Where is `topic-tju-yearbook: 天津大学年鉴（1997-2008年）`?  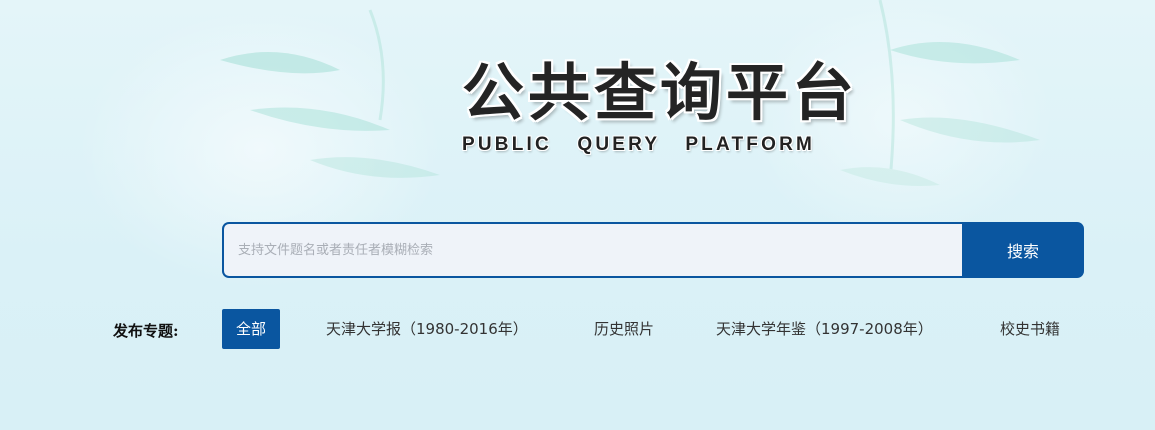 topic-tju-yearbook: 天津大学年鉴（1997-2008年） is located at coordinates (824, 329).